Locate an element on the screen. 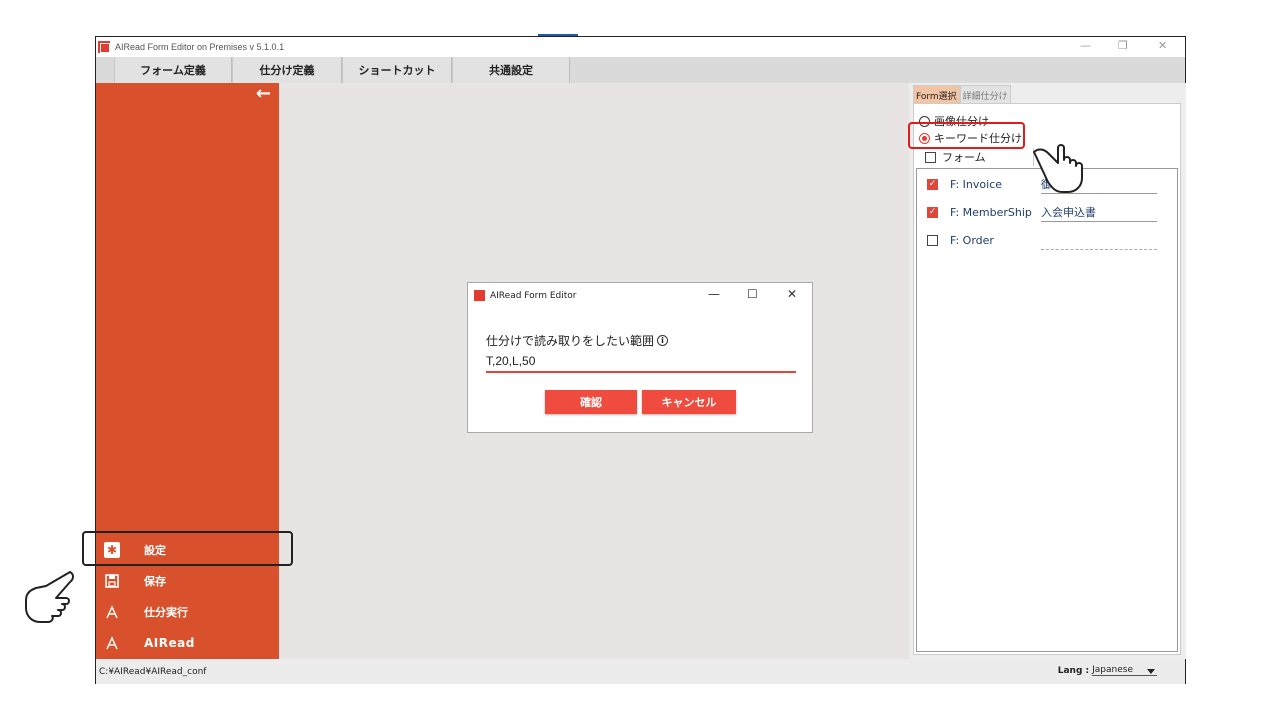 The height and width of the screenshot is (720, 1280). keyword-field: 入会申込書 is located at coordinates (1099, 213).